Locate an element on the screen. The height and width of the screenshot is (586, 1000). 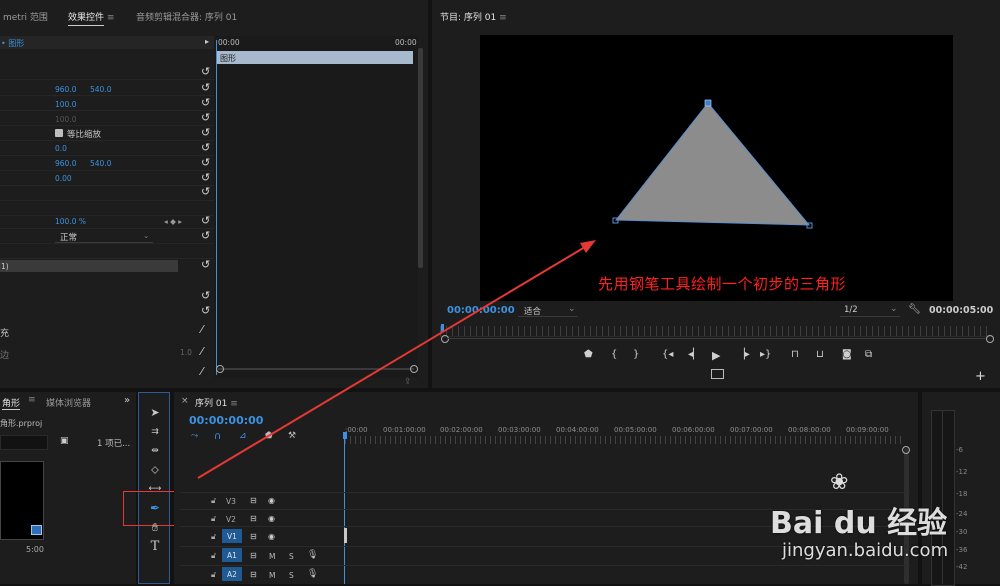
program-monitor-title: 节目: 序列 01 ≡ is located at coordinates (473, 16).